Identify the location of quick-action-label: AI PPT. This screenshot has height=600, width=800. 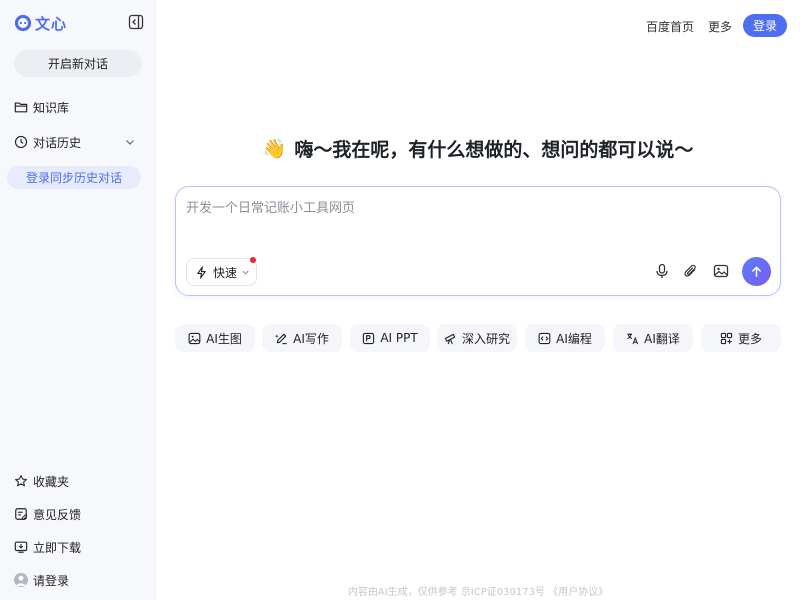
(399, 338).